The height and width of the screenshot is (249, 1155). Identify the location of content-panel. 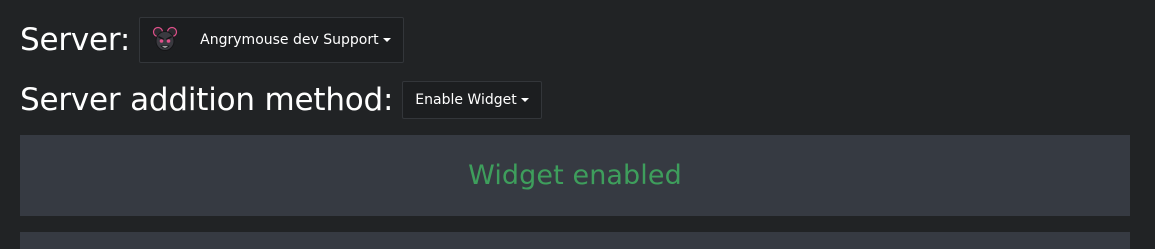
(575, 240).